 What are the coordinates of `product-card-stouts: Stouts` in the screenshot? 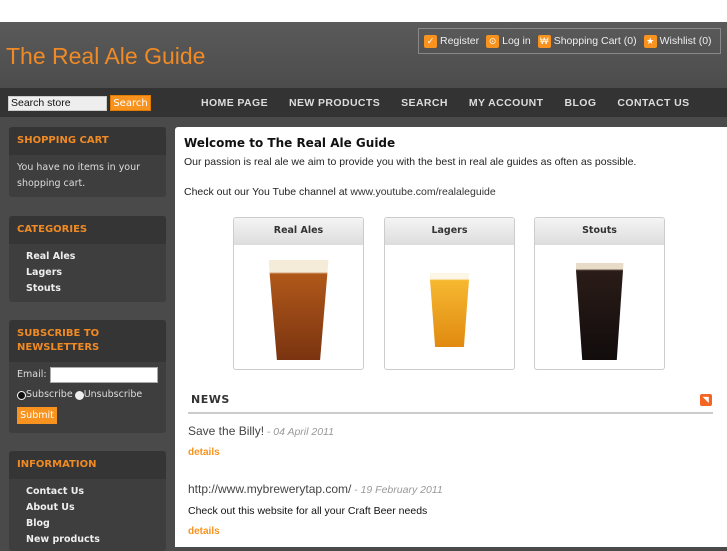 It's located at (599, 293).